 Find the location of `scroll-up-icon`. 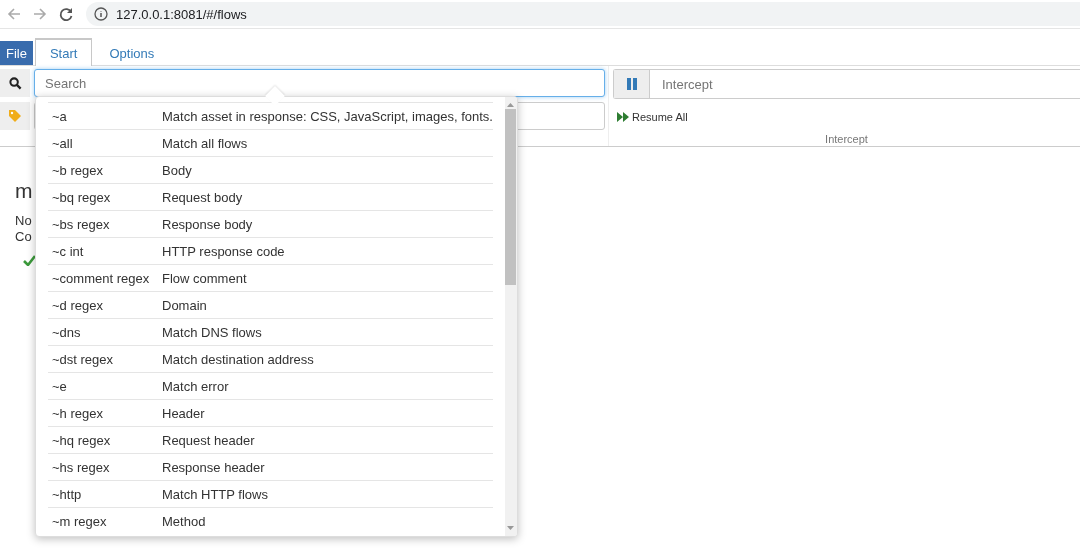

scroll-up-icon is located at coordinates (511, 104).